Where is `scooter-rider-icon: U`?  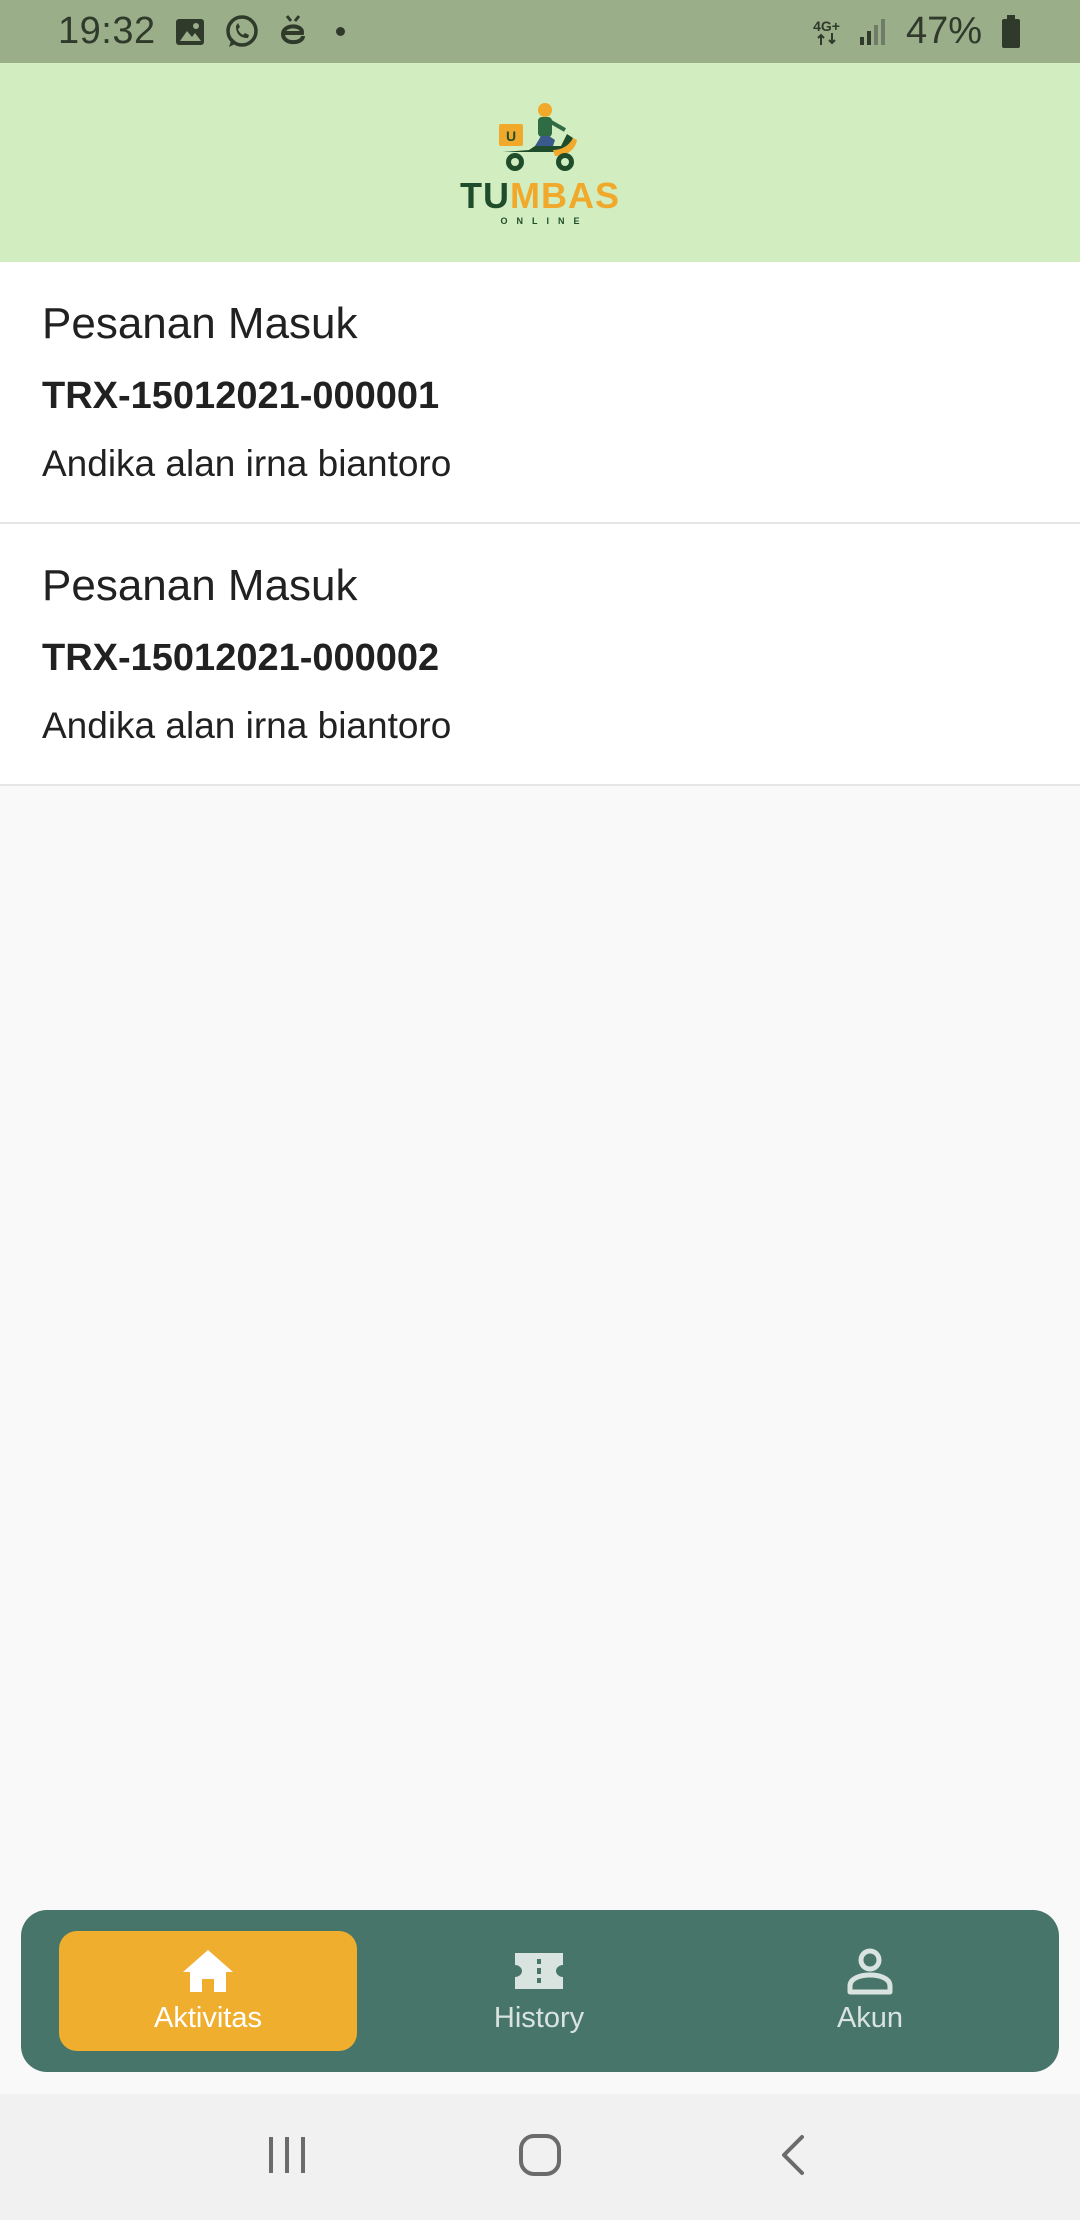
scooter-rider-icon: U is located at coordinates (538, 136).